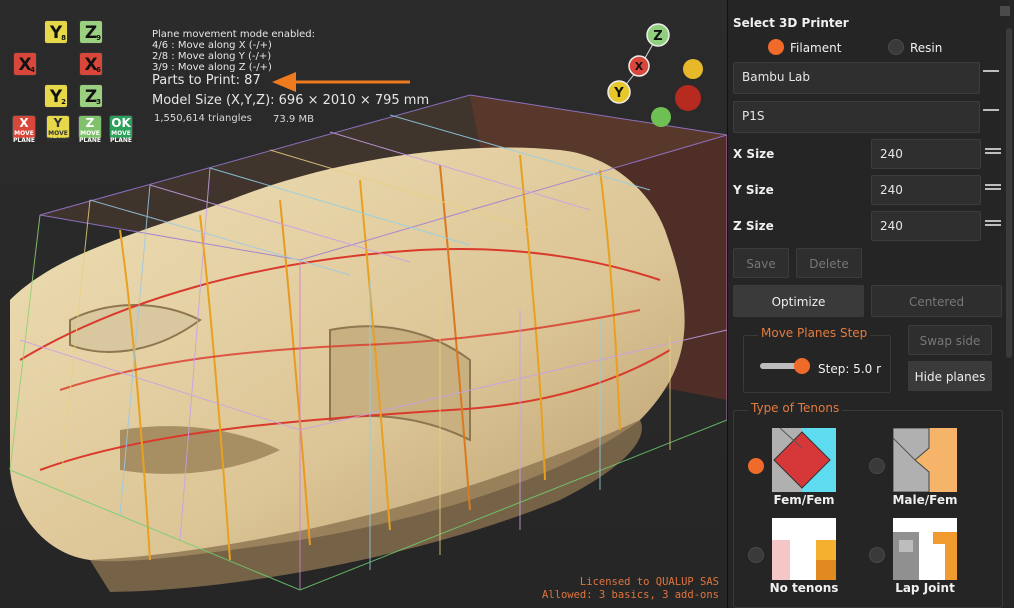 The width and height of the screenshot is (1014, 608). What do you see at coordinates (993, 225) in the screenshot?
I see `z-size-menu-icon` at bounding box center [993, 225].